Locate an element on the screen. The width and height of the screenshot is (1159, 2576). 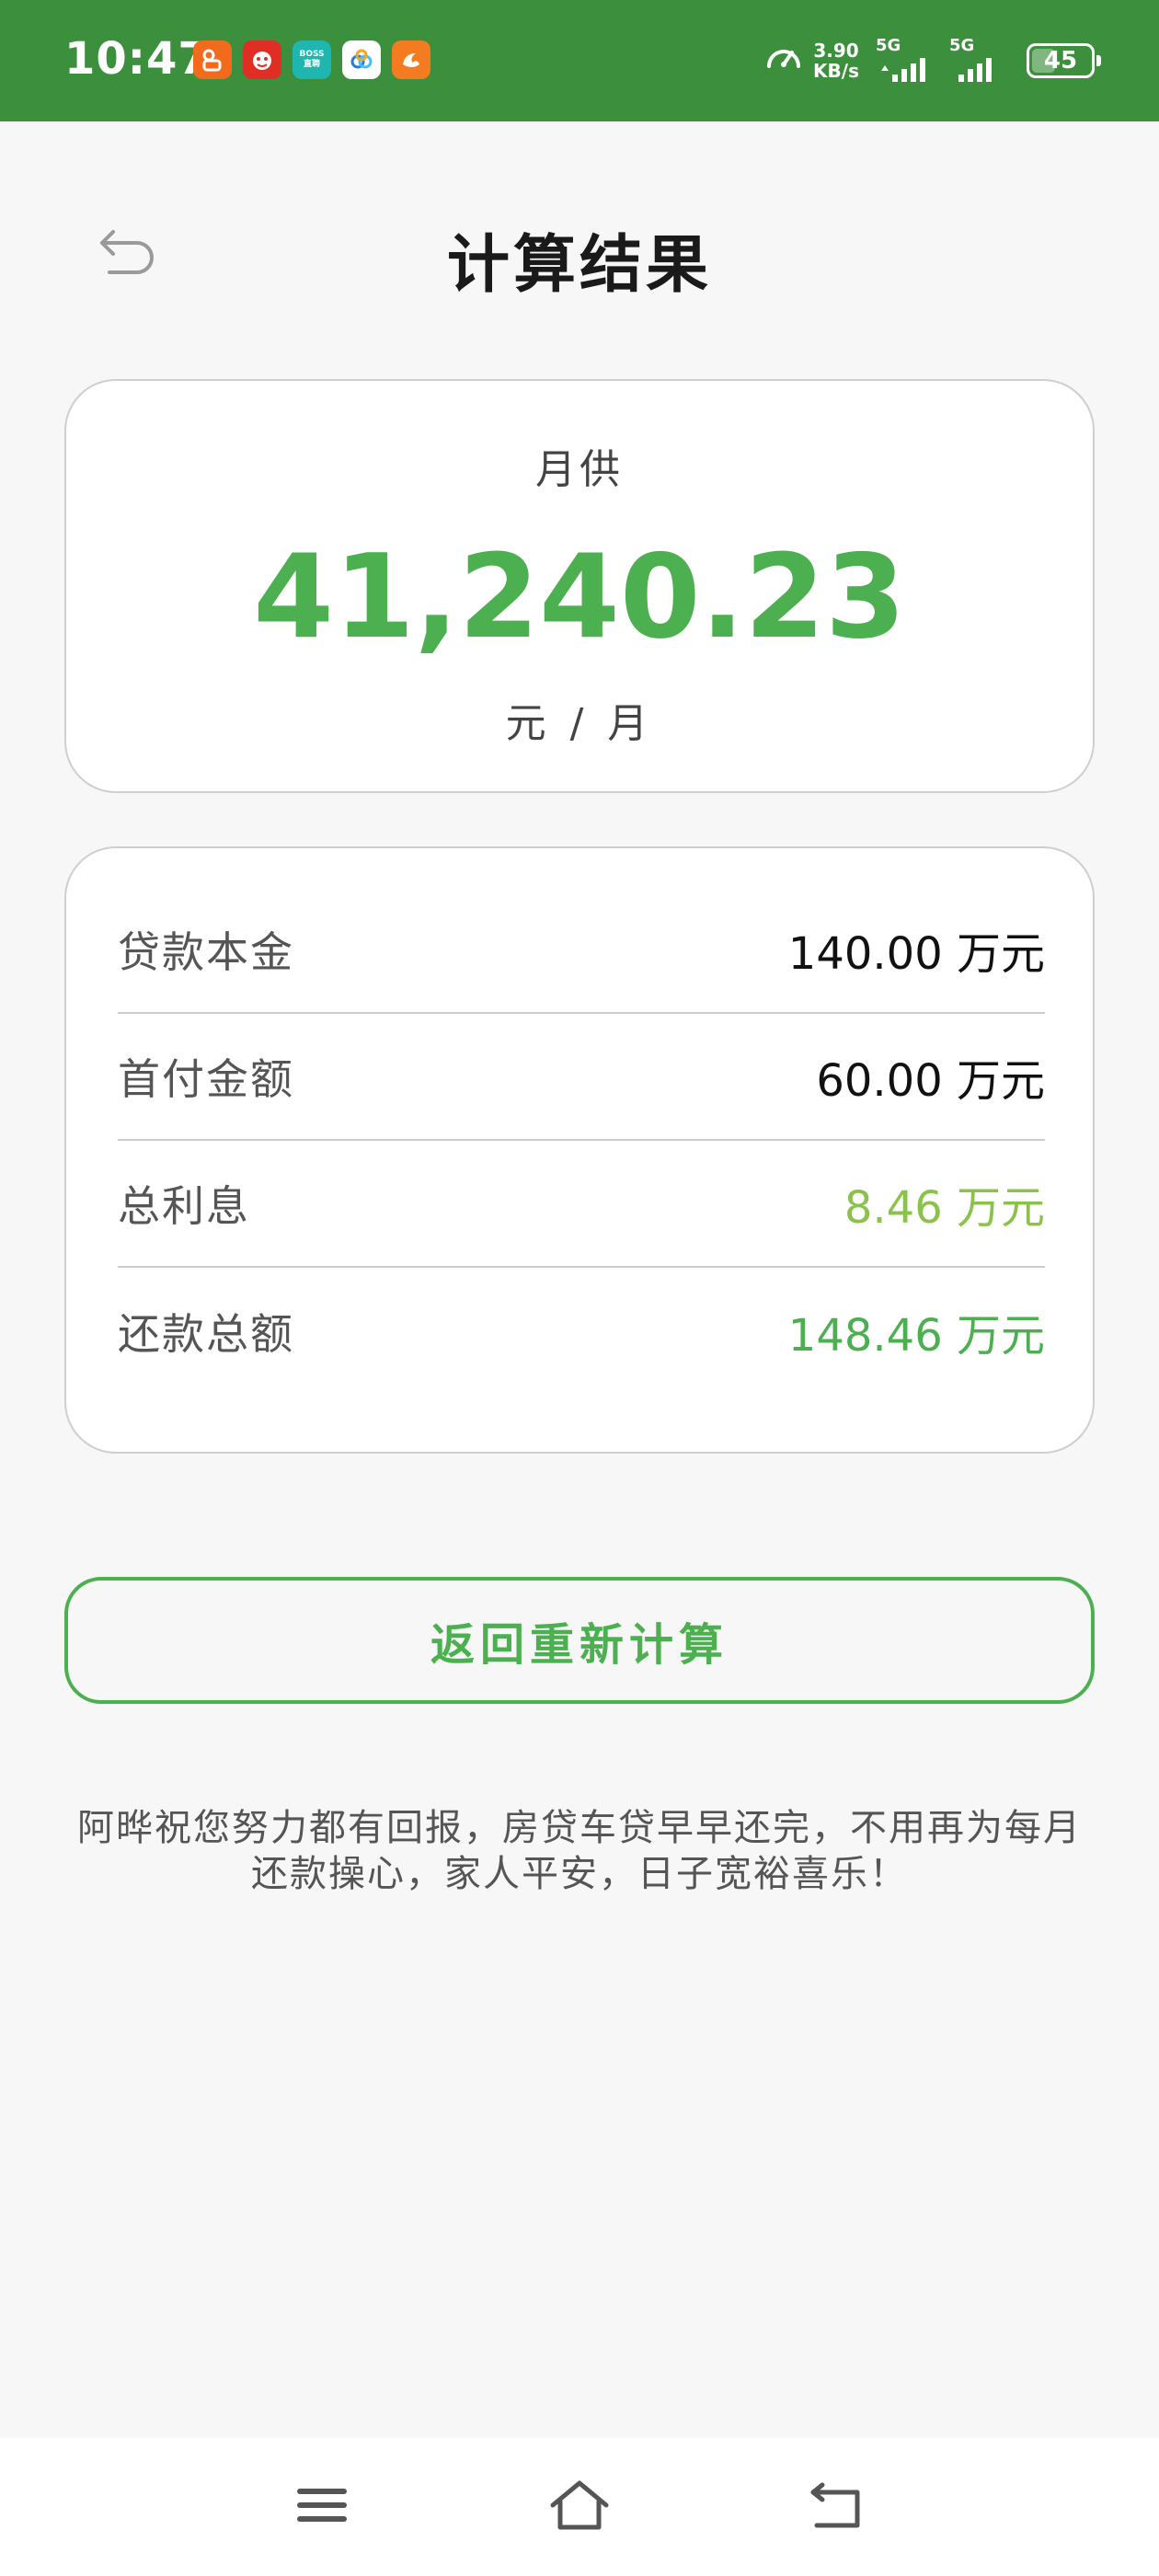
battery-cap is located at coordinates (1098, 60).